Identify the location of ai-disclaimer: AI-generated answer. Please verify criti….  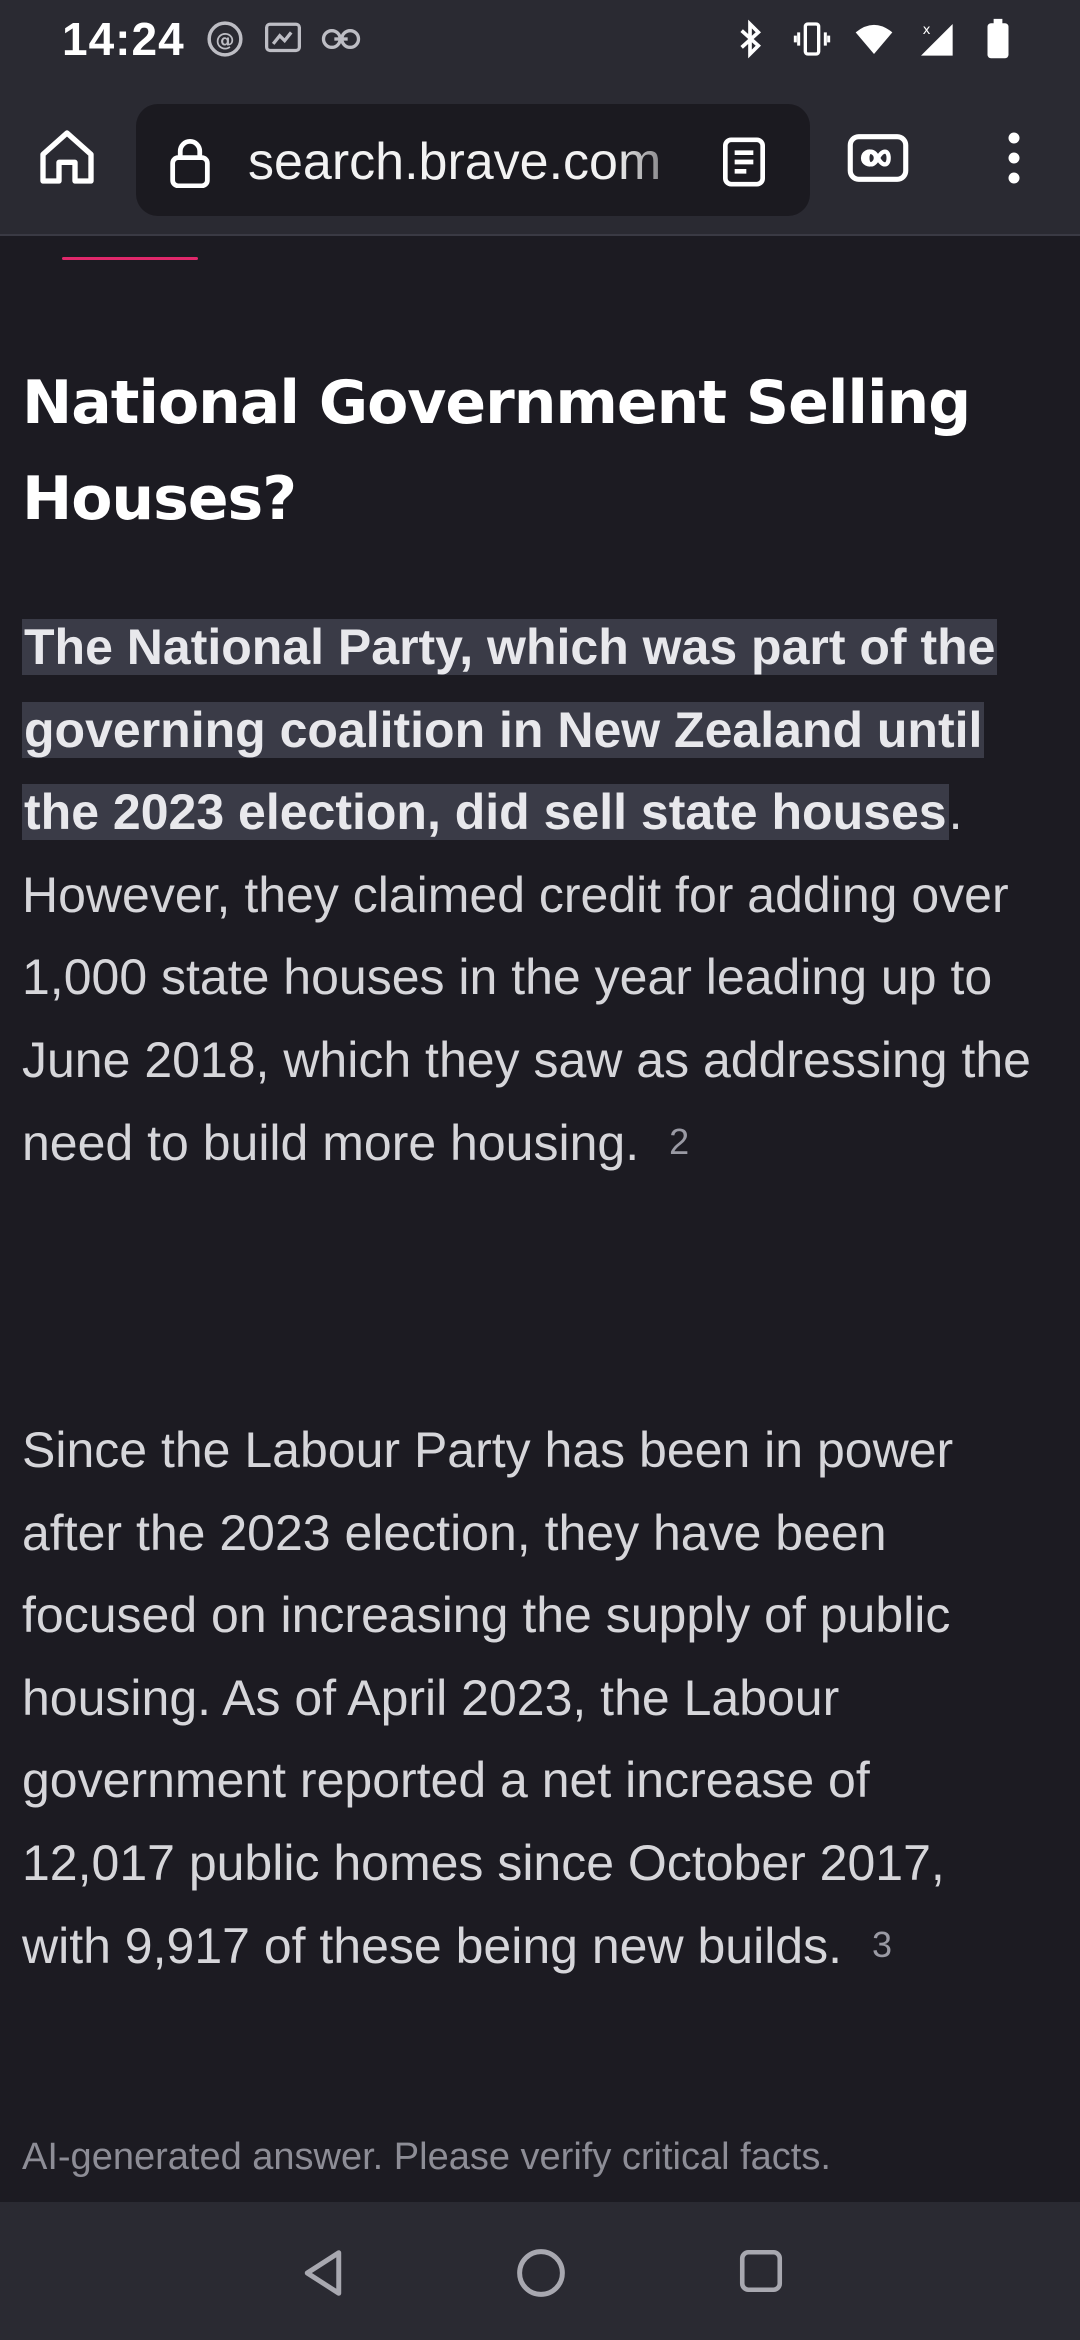
(426, 2157).